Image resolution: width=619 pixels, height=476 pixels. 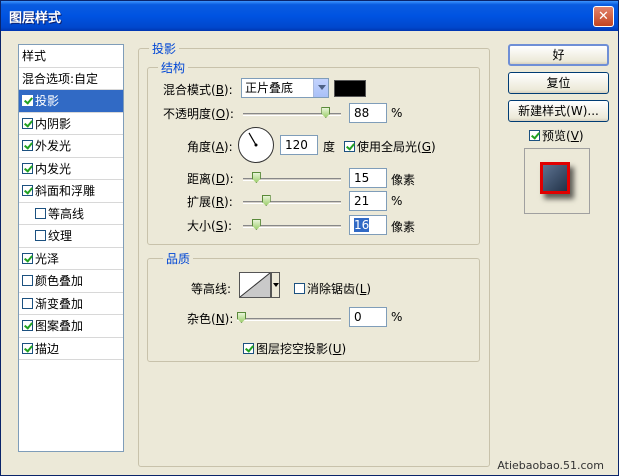 I want to click on spread-slider, so click(x=292, y=202).